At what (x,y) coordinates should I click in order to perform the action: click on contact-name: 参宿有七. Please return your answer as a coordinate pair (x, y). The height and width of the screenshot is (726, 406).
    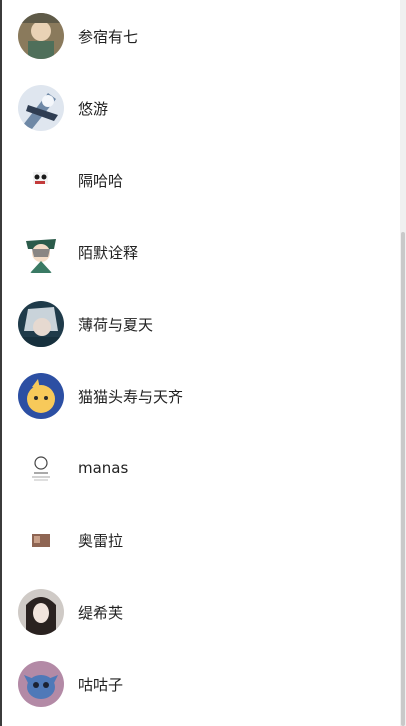
    Looking at the image, I should click on (108, 36).